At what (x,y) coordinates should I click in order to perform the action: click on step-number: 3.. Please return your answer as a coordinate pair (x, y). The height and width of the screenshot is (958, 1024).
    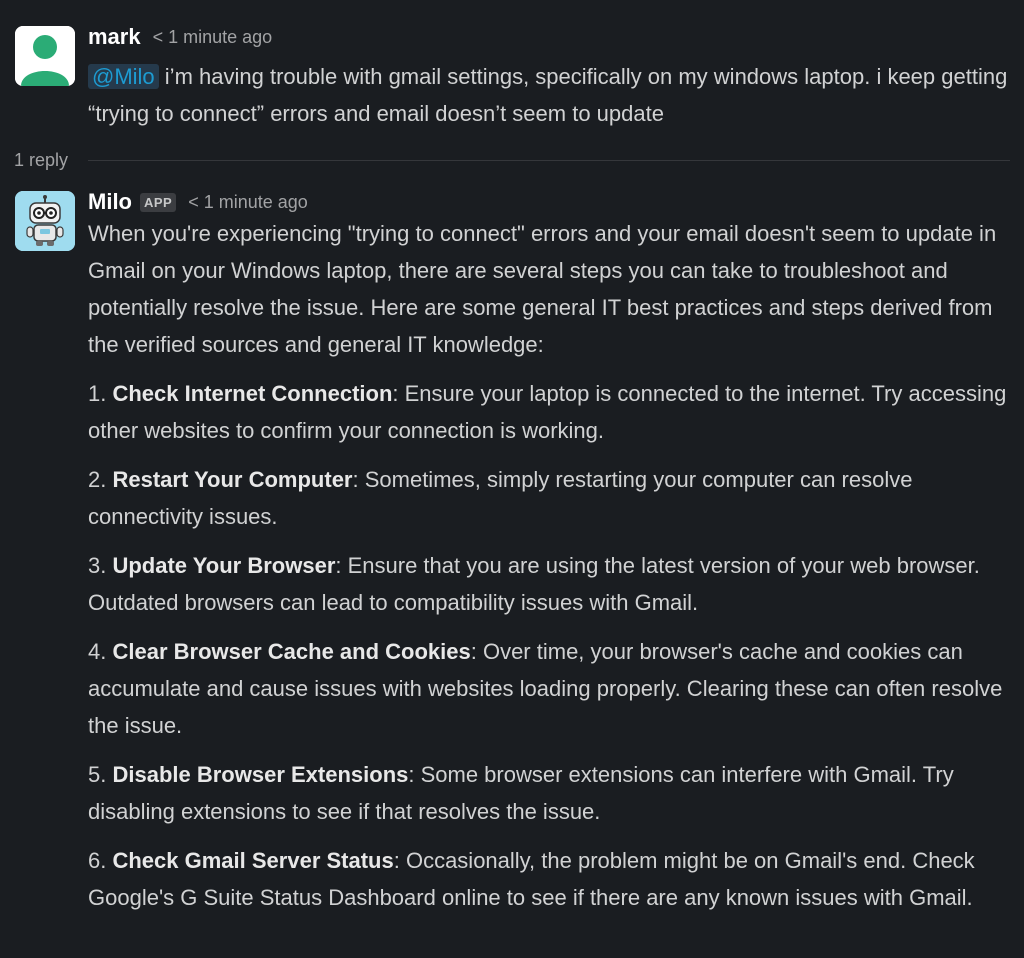
    Looking at the image, I should click on (97, 565).